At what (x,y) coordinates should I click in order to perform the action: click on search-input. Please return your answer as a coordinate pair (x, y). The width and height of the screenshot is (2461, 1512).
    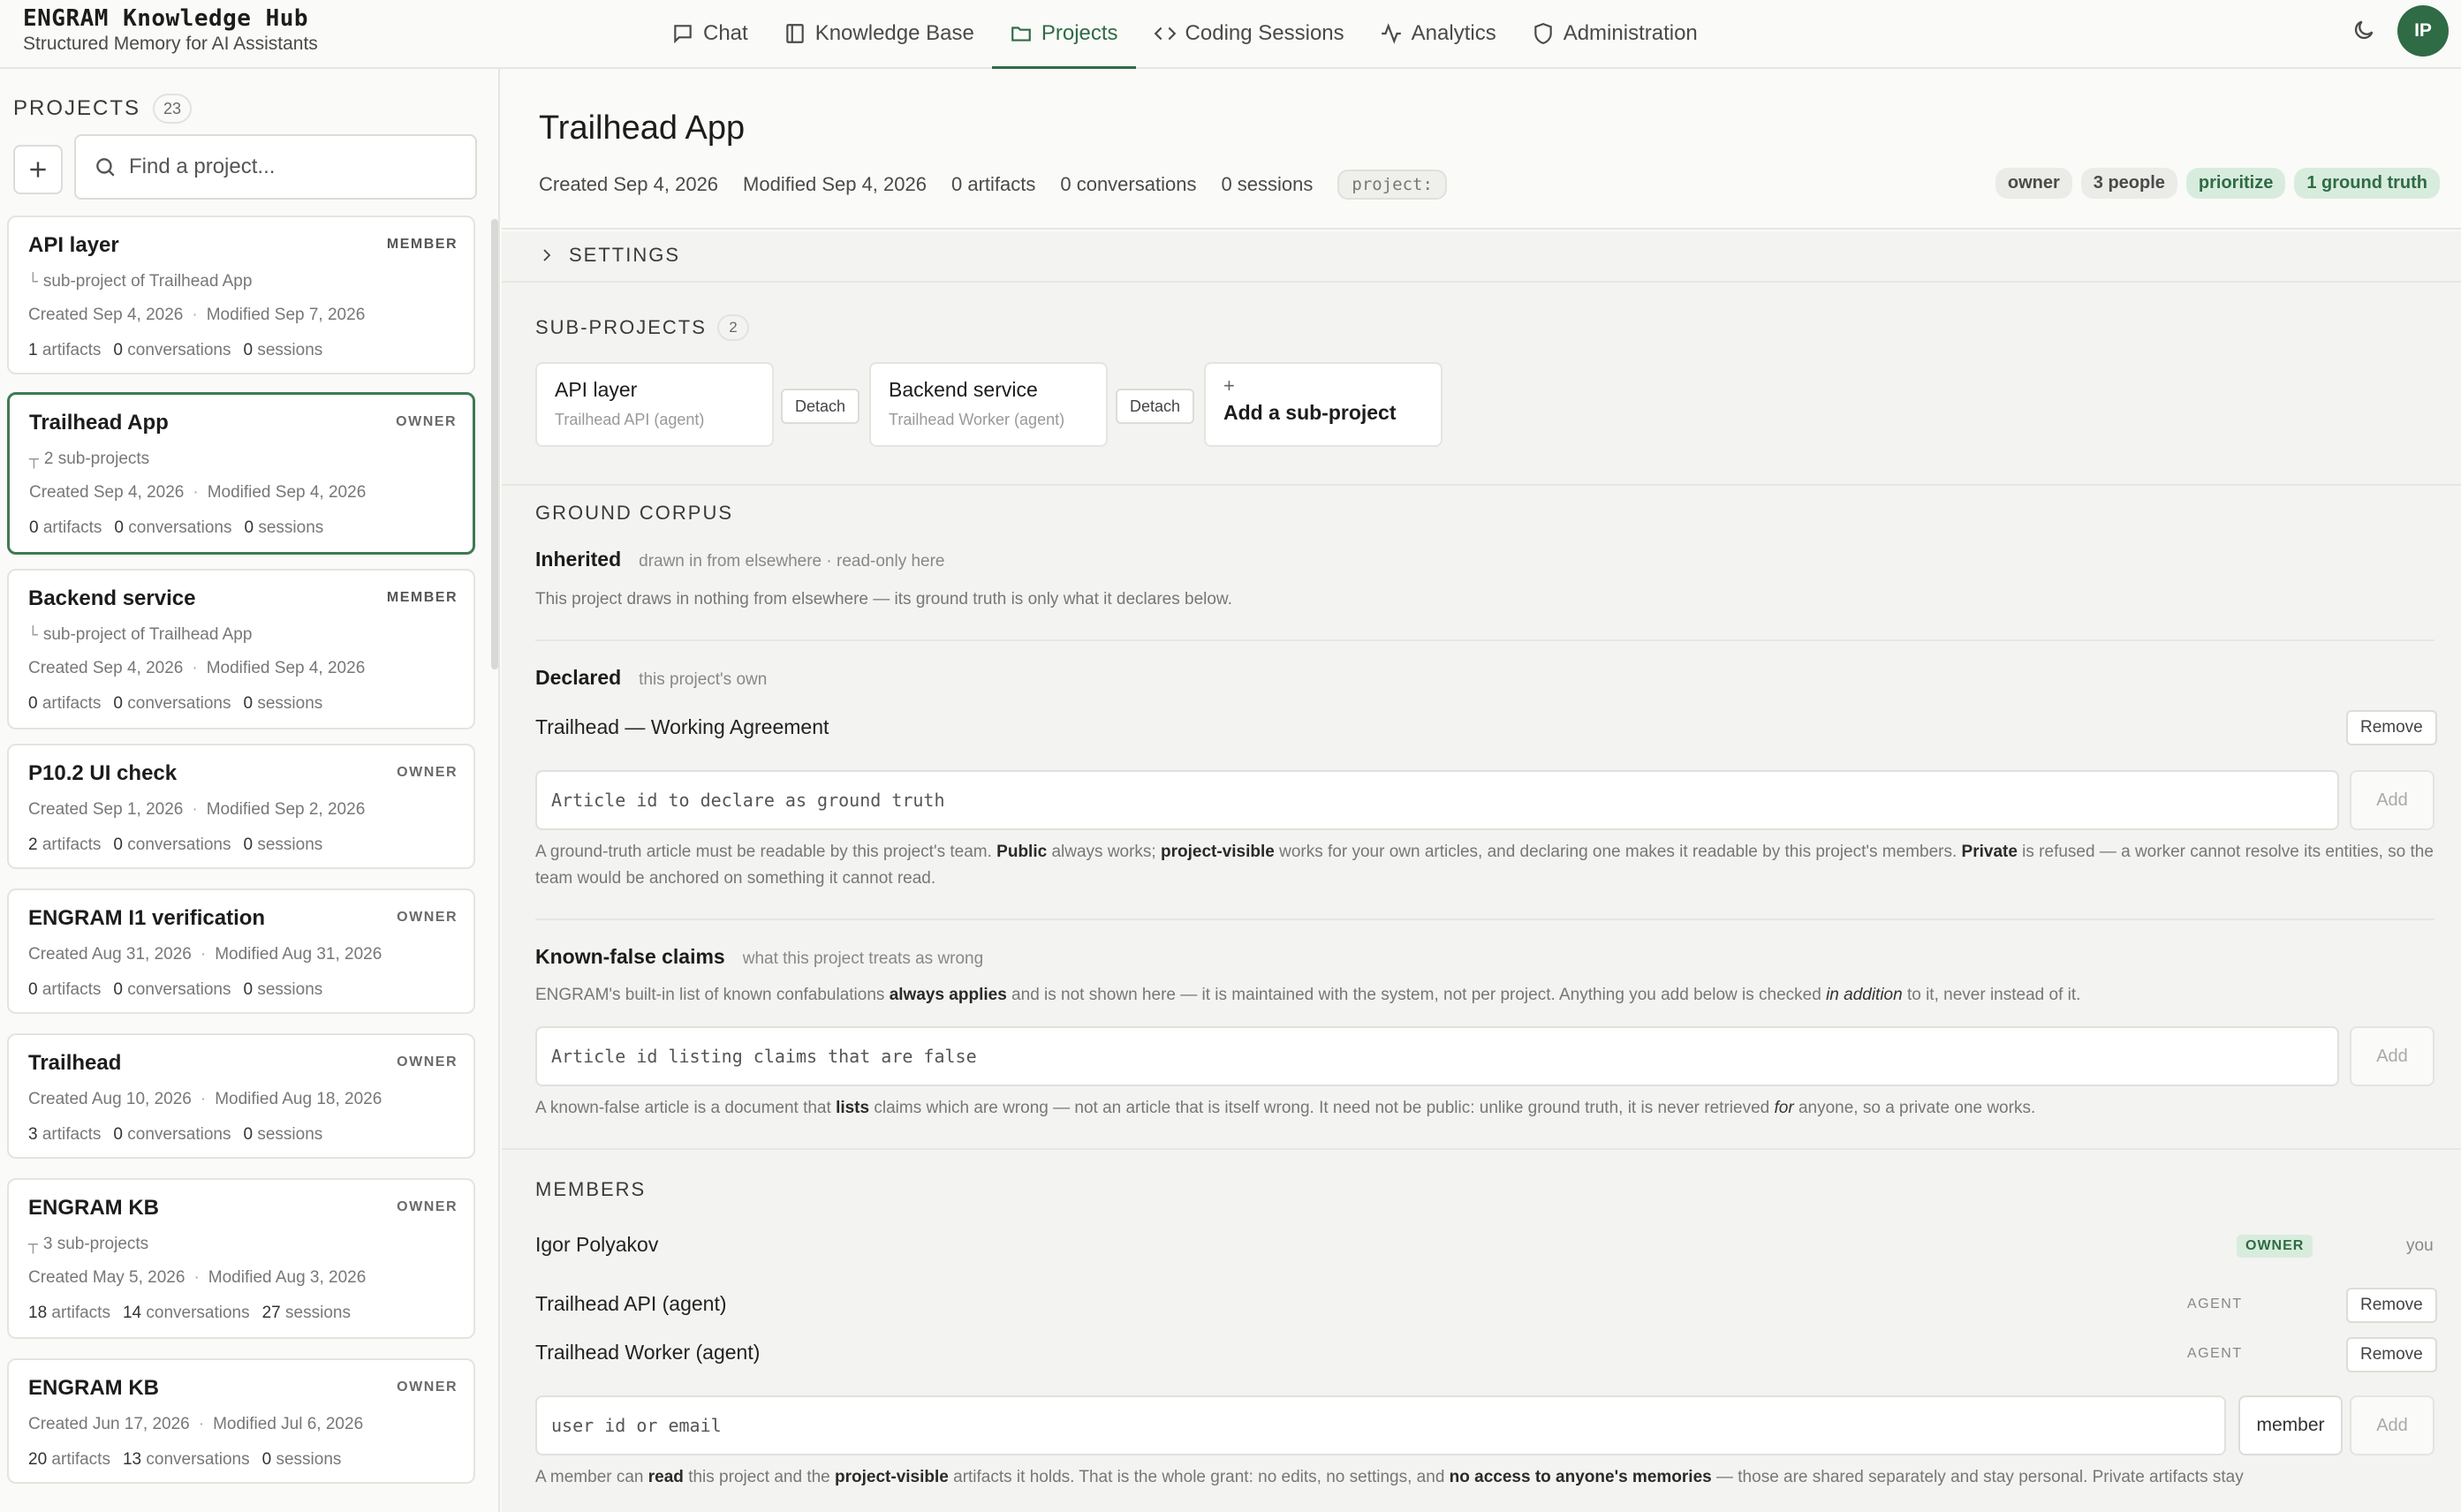
    Looking at the image, I should click on (297, 167).